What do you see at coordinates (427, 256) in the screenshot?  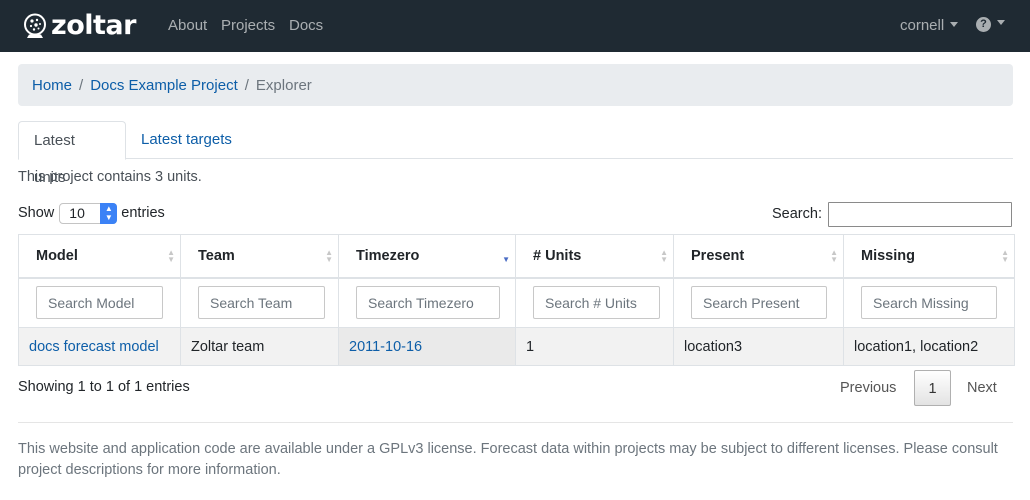 I see `column-header-timezero: Timezero ▼` at bounding box center [427, 256].